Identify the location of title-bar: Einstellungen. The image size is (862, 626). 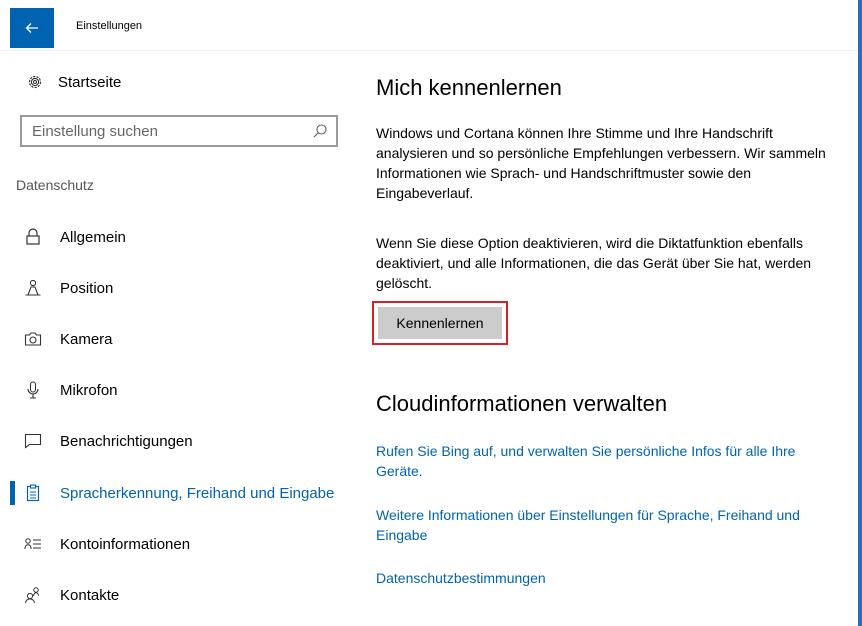
(431, 25).